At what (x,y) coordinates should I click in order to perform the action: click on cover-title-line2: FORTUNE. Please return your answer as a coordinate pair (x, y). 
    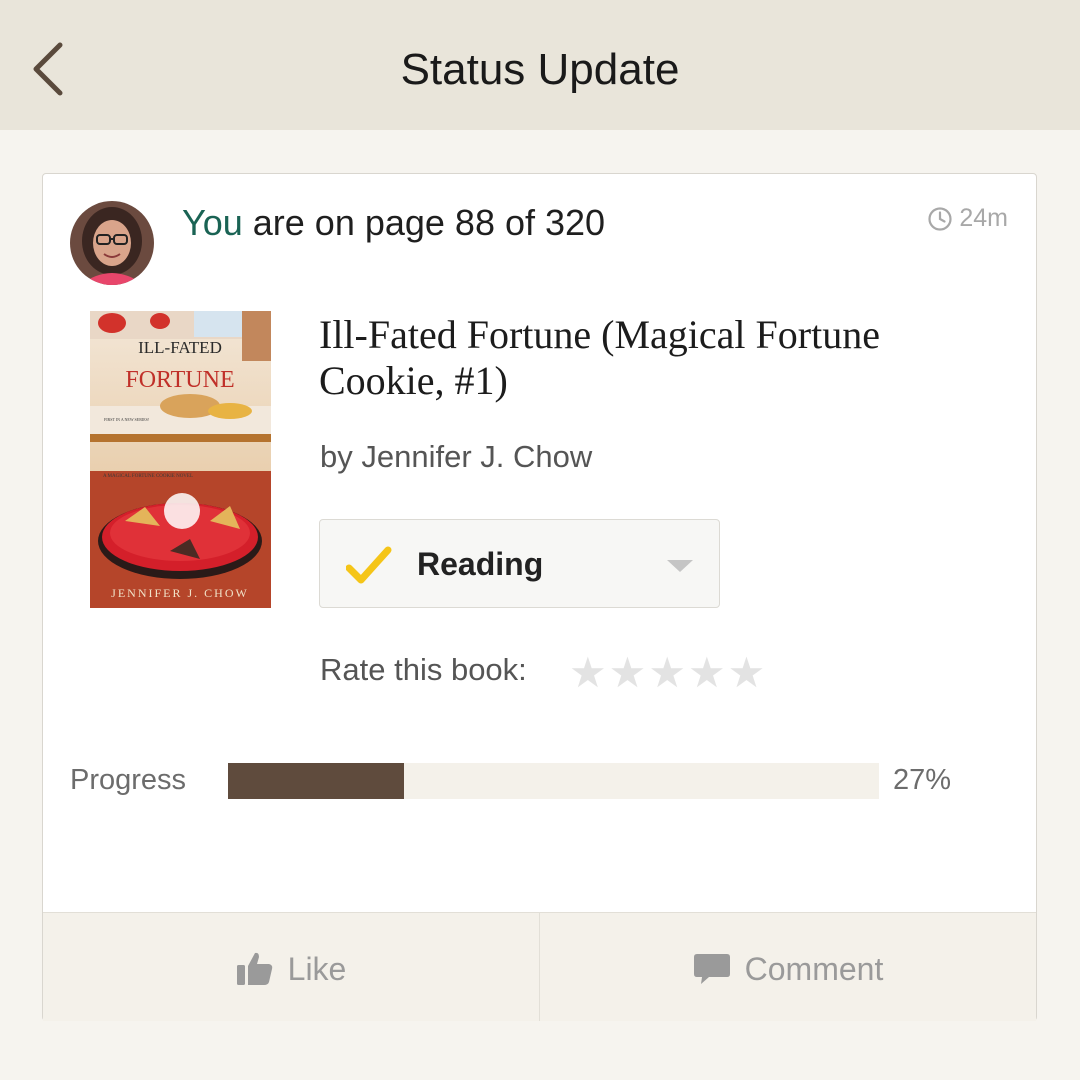
    Looking at the image, I should click on (179, 380).